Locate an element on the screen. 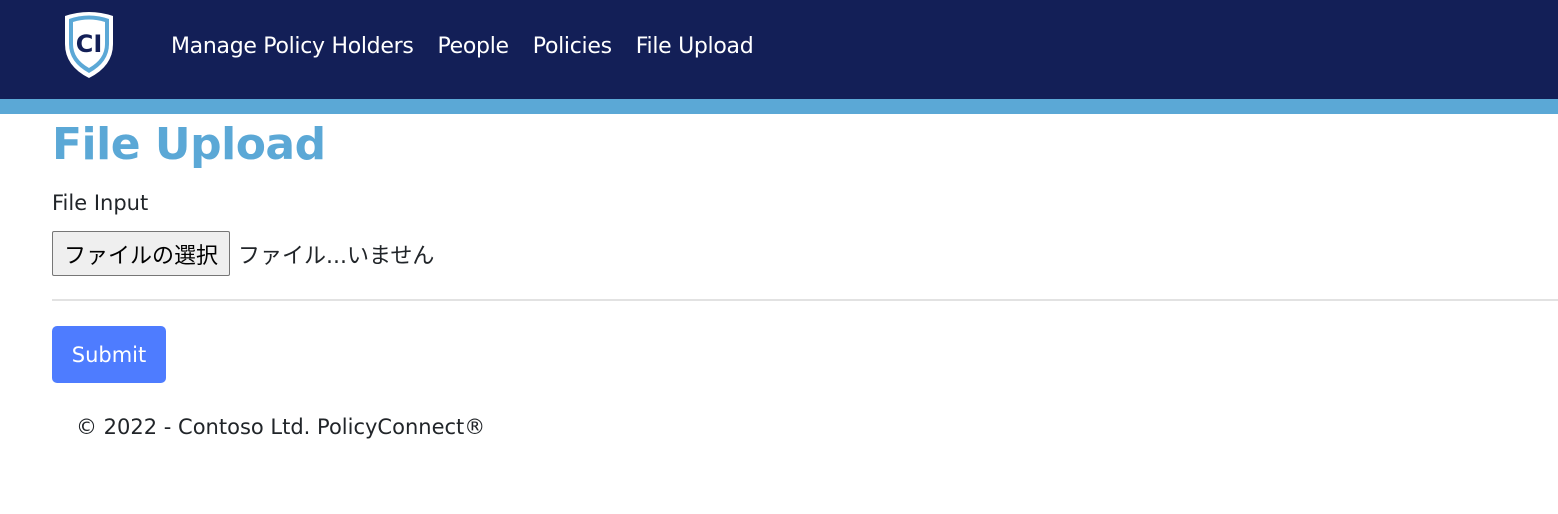 The width and height of the screenshot is (1558, 514). svg-text: CI is located at coordinates (89, 44).